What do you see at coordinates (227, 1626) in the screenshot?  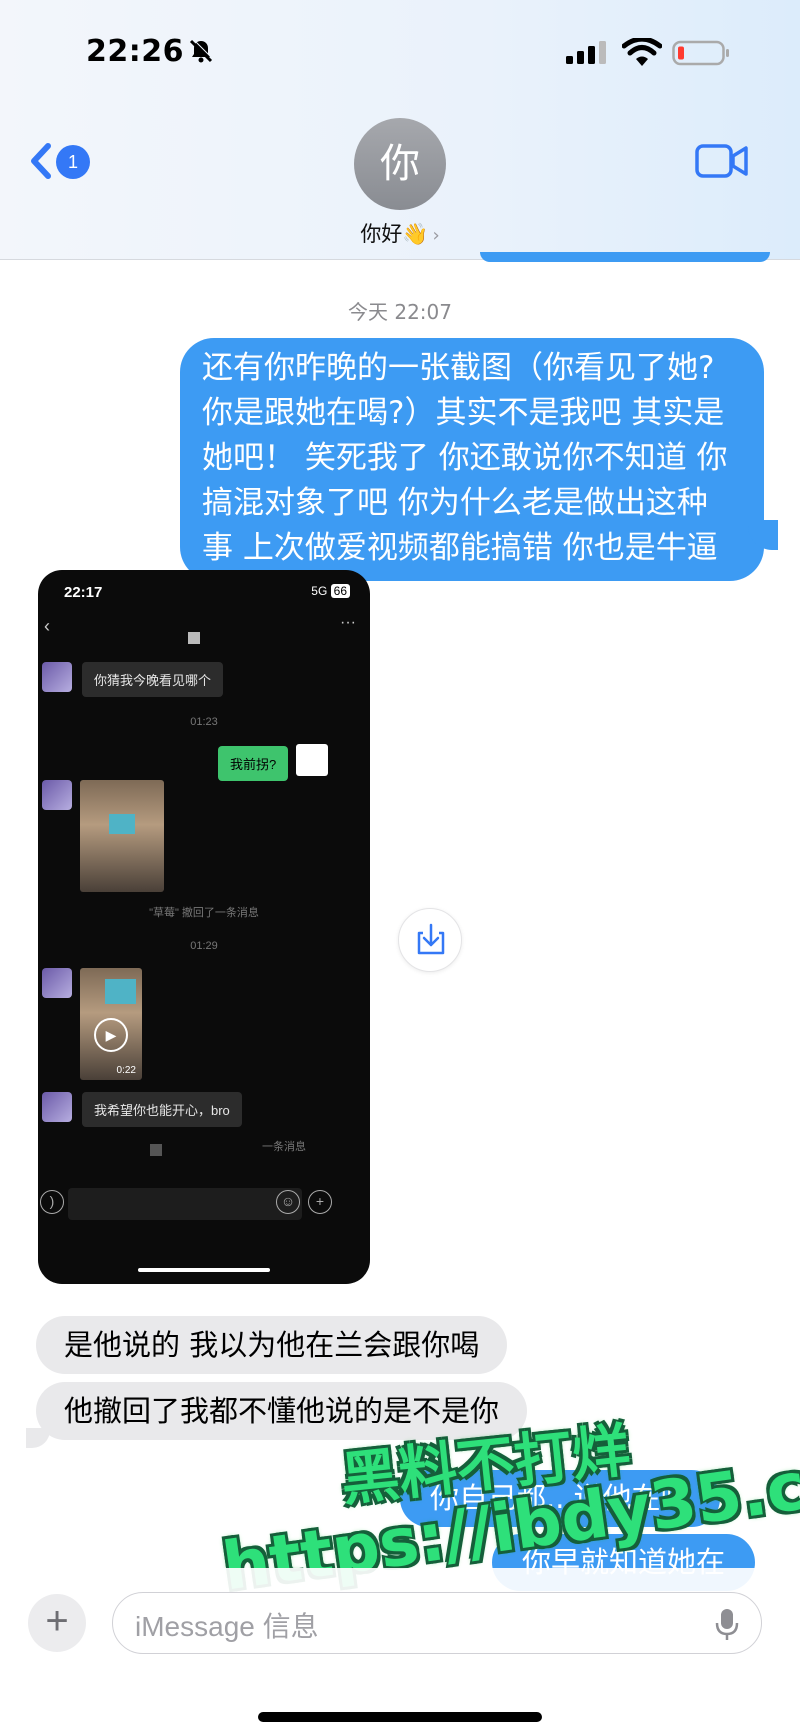 I see `message-input-placeholder: iMessage 信息` at bounding box center [227, 1626].